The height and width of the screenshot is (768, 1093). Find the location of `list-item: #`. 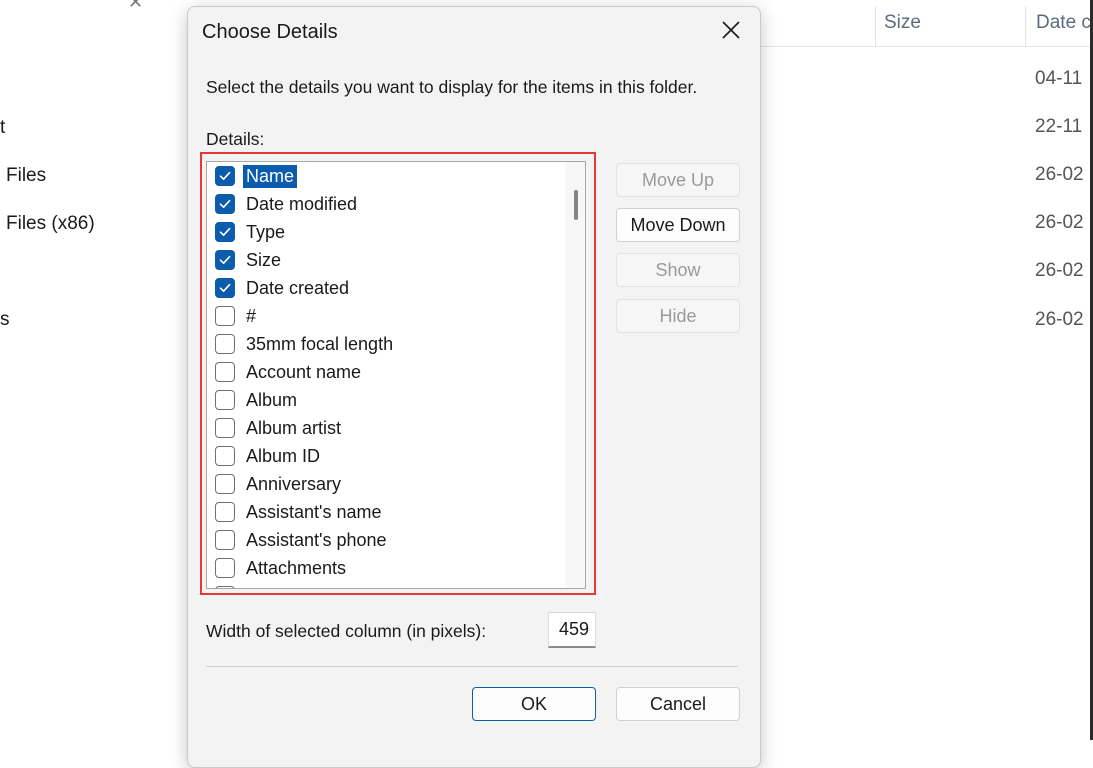

list-item: # is located at coordinates (386, 316).